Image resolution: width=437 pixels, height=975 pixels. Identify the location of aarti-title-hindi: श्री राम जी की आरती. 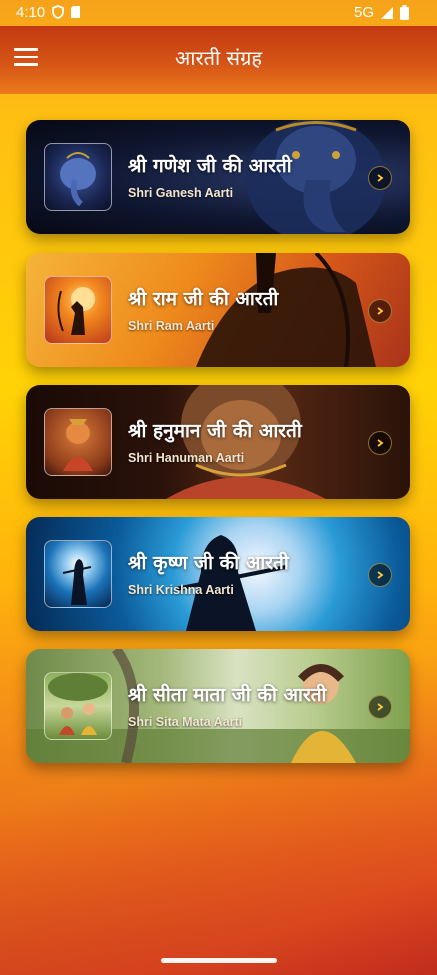
(203, 299).